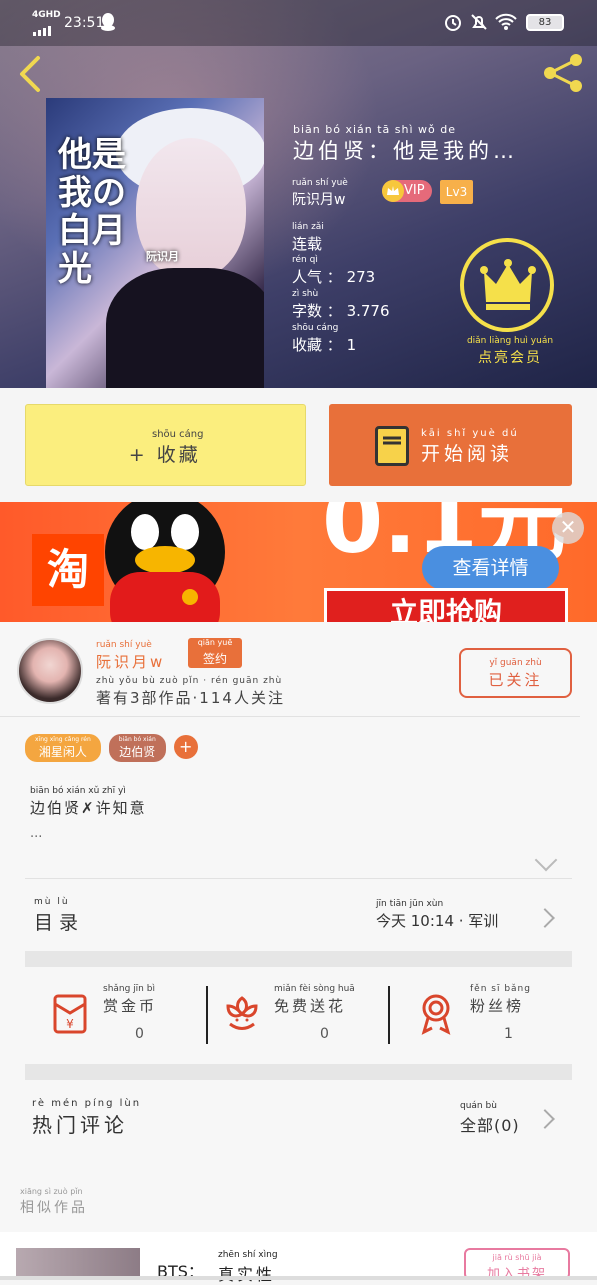 Image resolution: width=597 pixels, height=1285 pixels. Describe the element at coordinates (166, 447) in the screenshot. I see `add-favorite-label: shōu cáng + 收藏` at that location.